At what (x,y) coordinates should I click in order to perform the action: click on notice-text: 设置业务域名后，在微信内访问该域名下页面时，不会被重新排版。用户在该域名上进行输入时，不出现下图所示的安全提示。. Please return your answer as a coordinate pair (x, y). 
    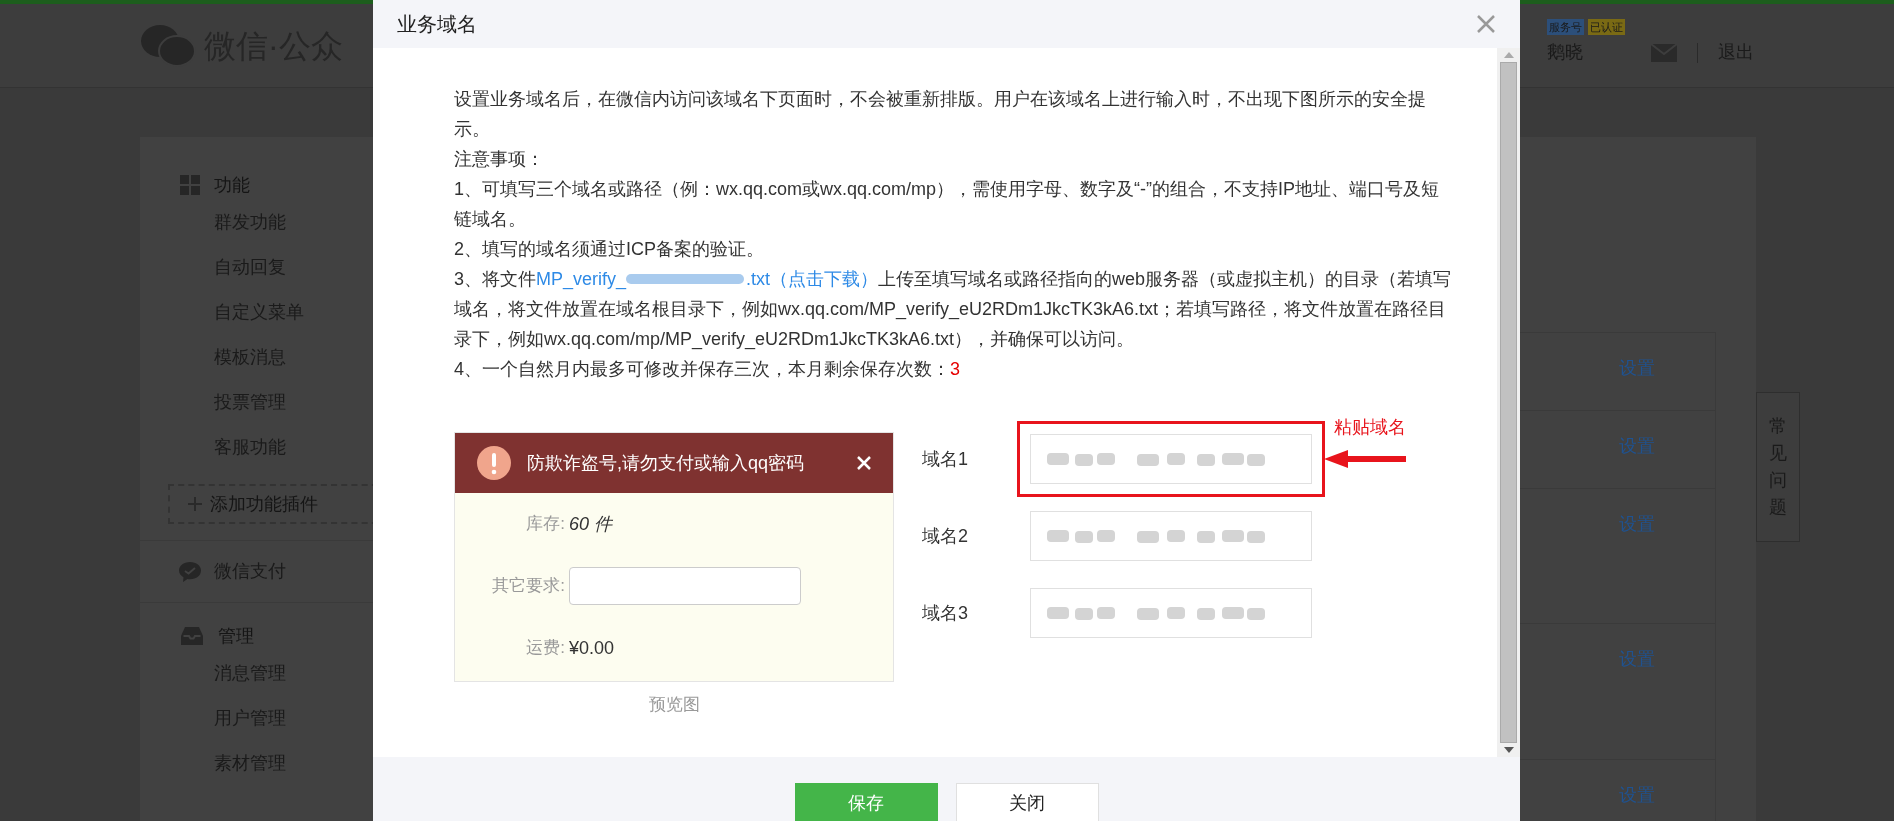
    Looking at the image, I should click on (940, 114).